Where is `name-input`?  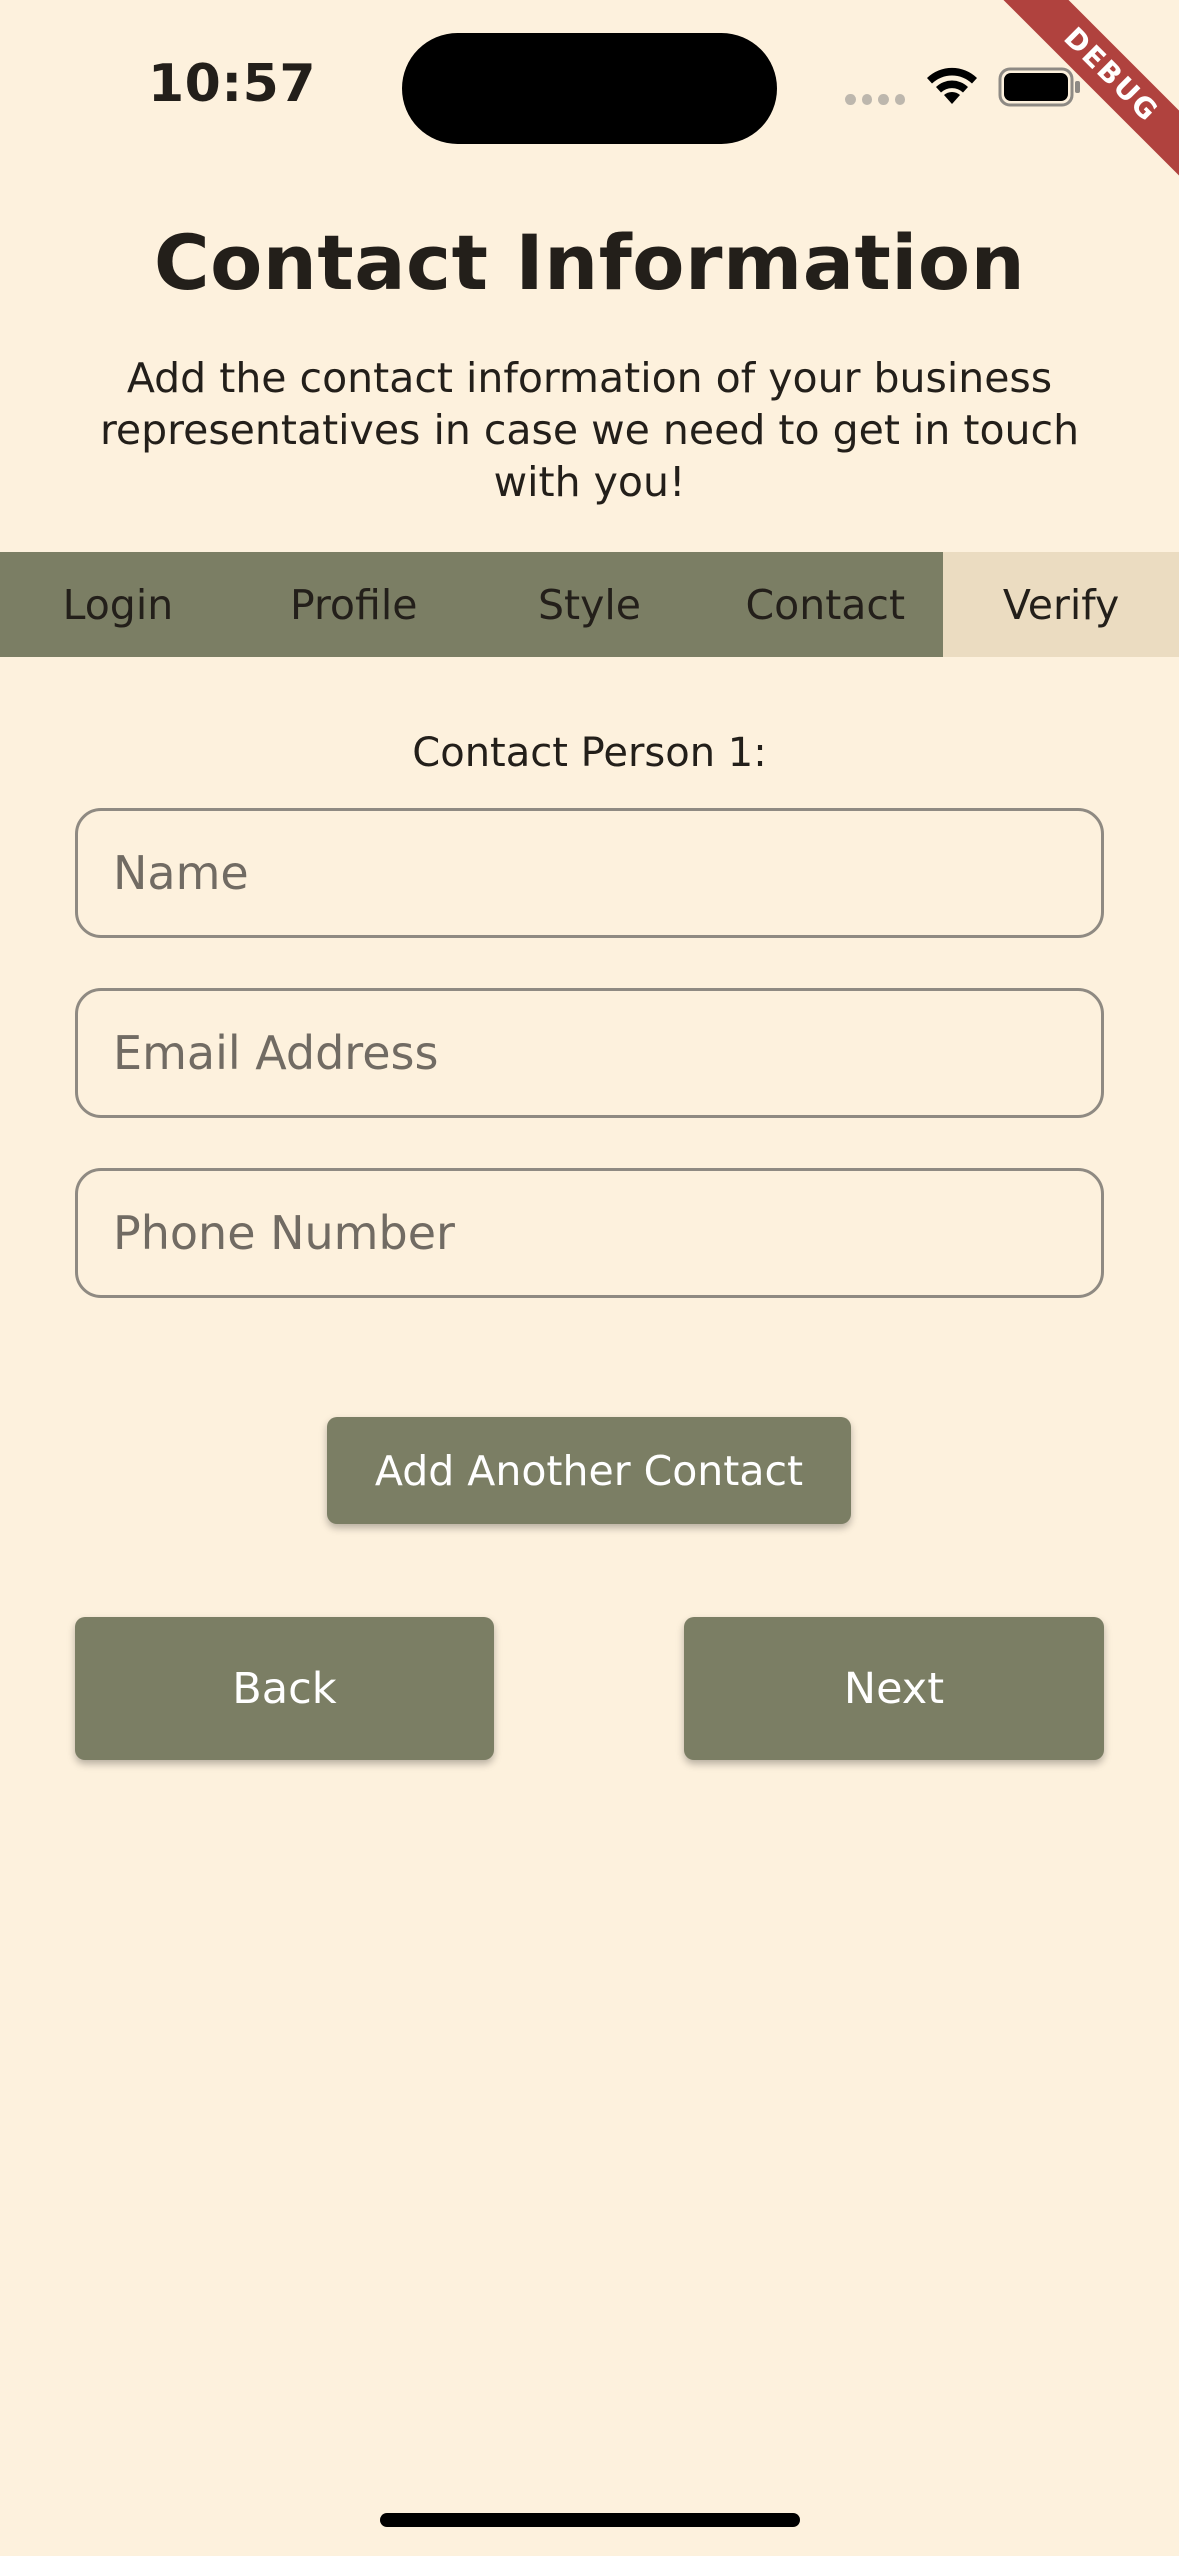
name-input is located at coordinates (589, 873).